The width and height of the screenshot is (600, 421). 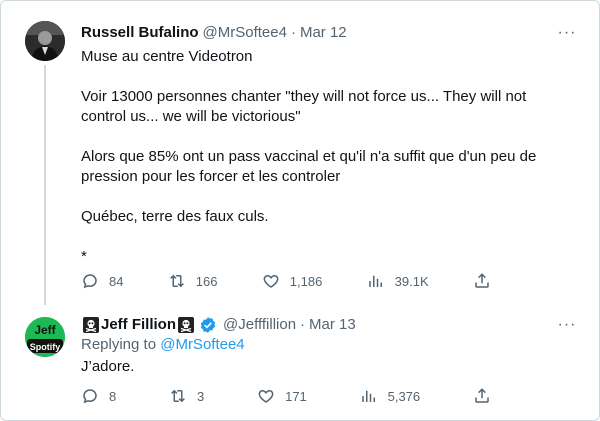 I want to click on retweet-count: 3, so click(x=201, y=396).